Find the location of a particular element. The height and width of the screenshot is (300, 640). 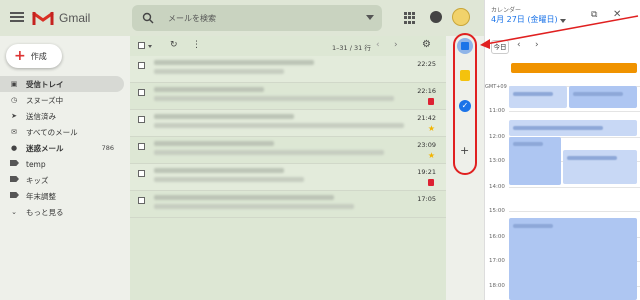

compose-label: 作成 is located at coordinates (38, 56).